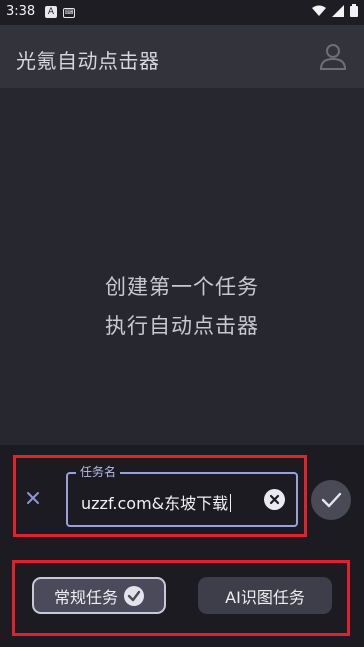  I want to click on task-type-ai-label: AI识图任务, so click(265, 597).